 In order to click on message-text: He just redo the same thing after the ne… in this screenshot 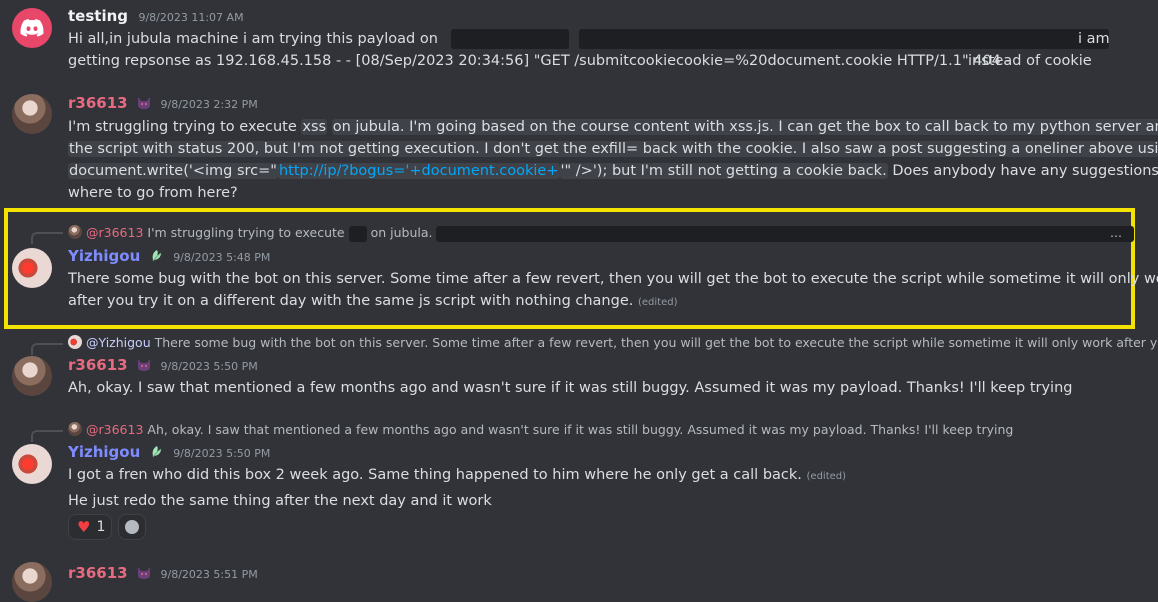, I will do `click(280, 501)`.